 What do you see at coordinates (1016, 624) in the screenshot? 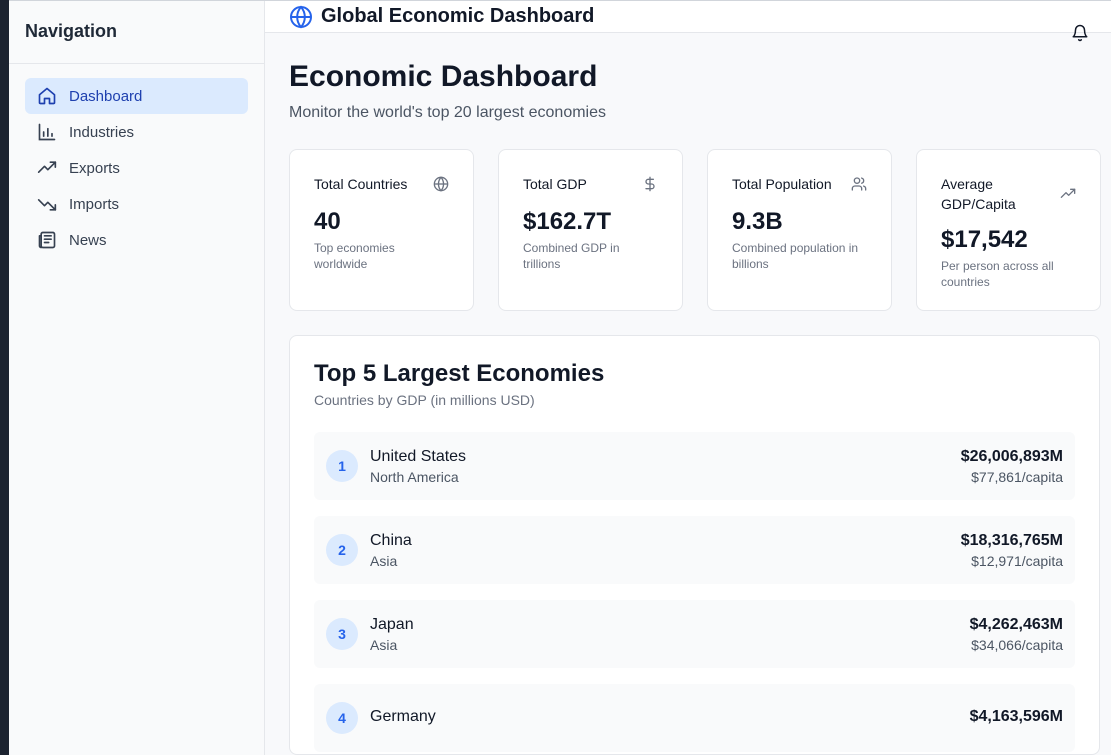
I see `gdp-value: $4,262,463M` at bounding box center [1016, 624].